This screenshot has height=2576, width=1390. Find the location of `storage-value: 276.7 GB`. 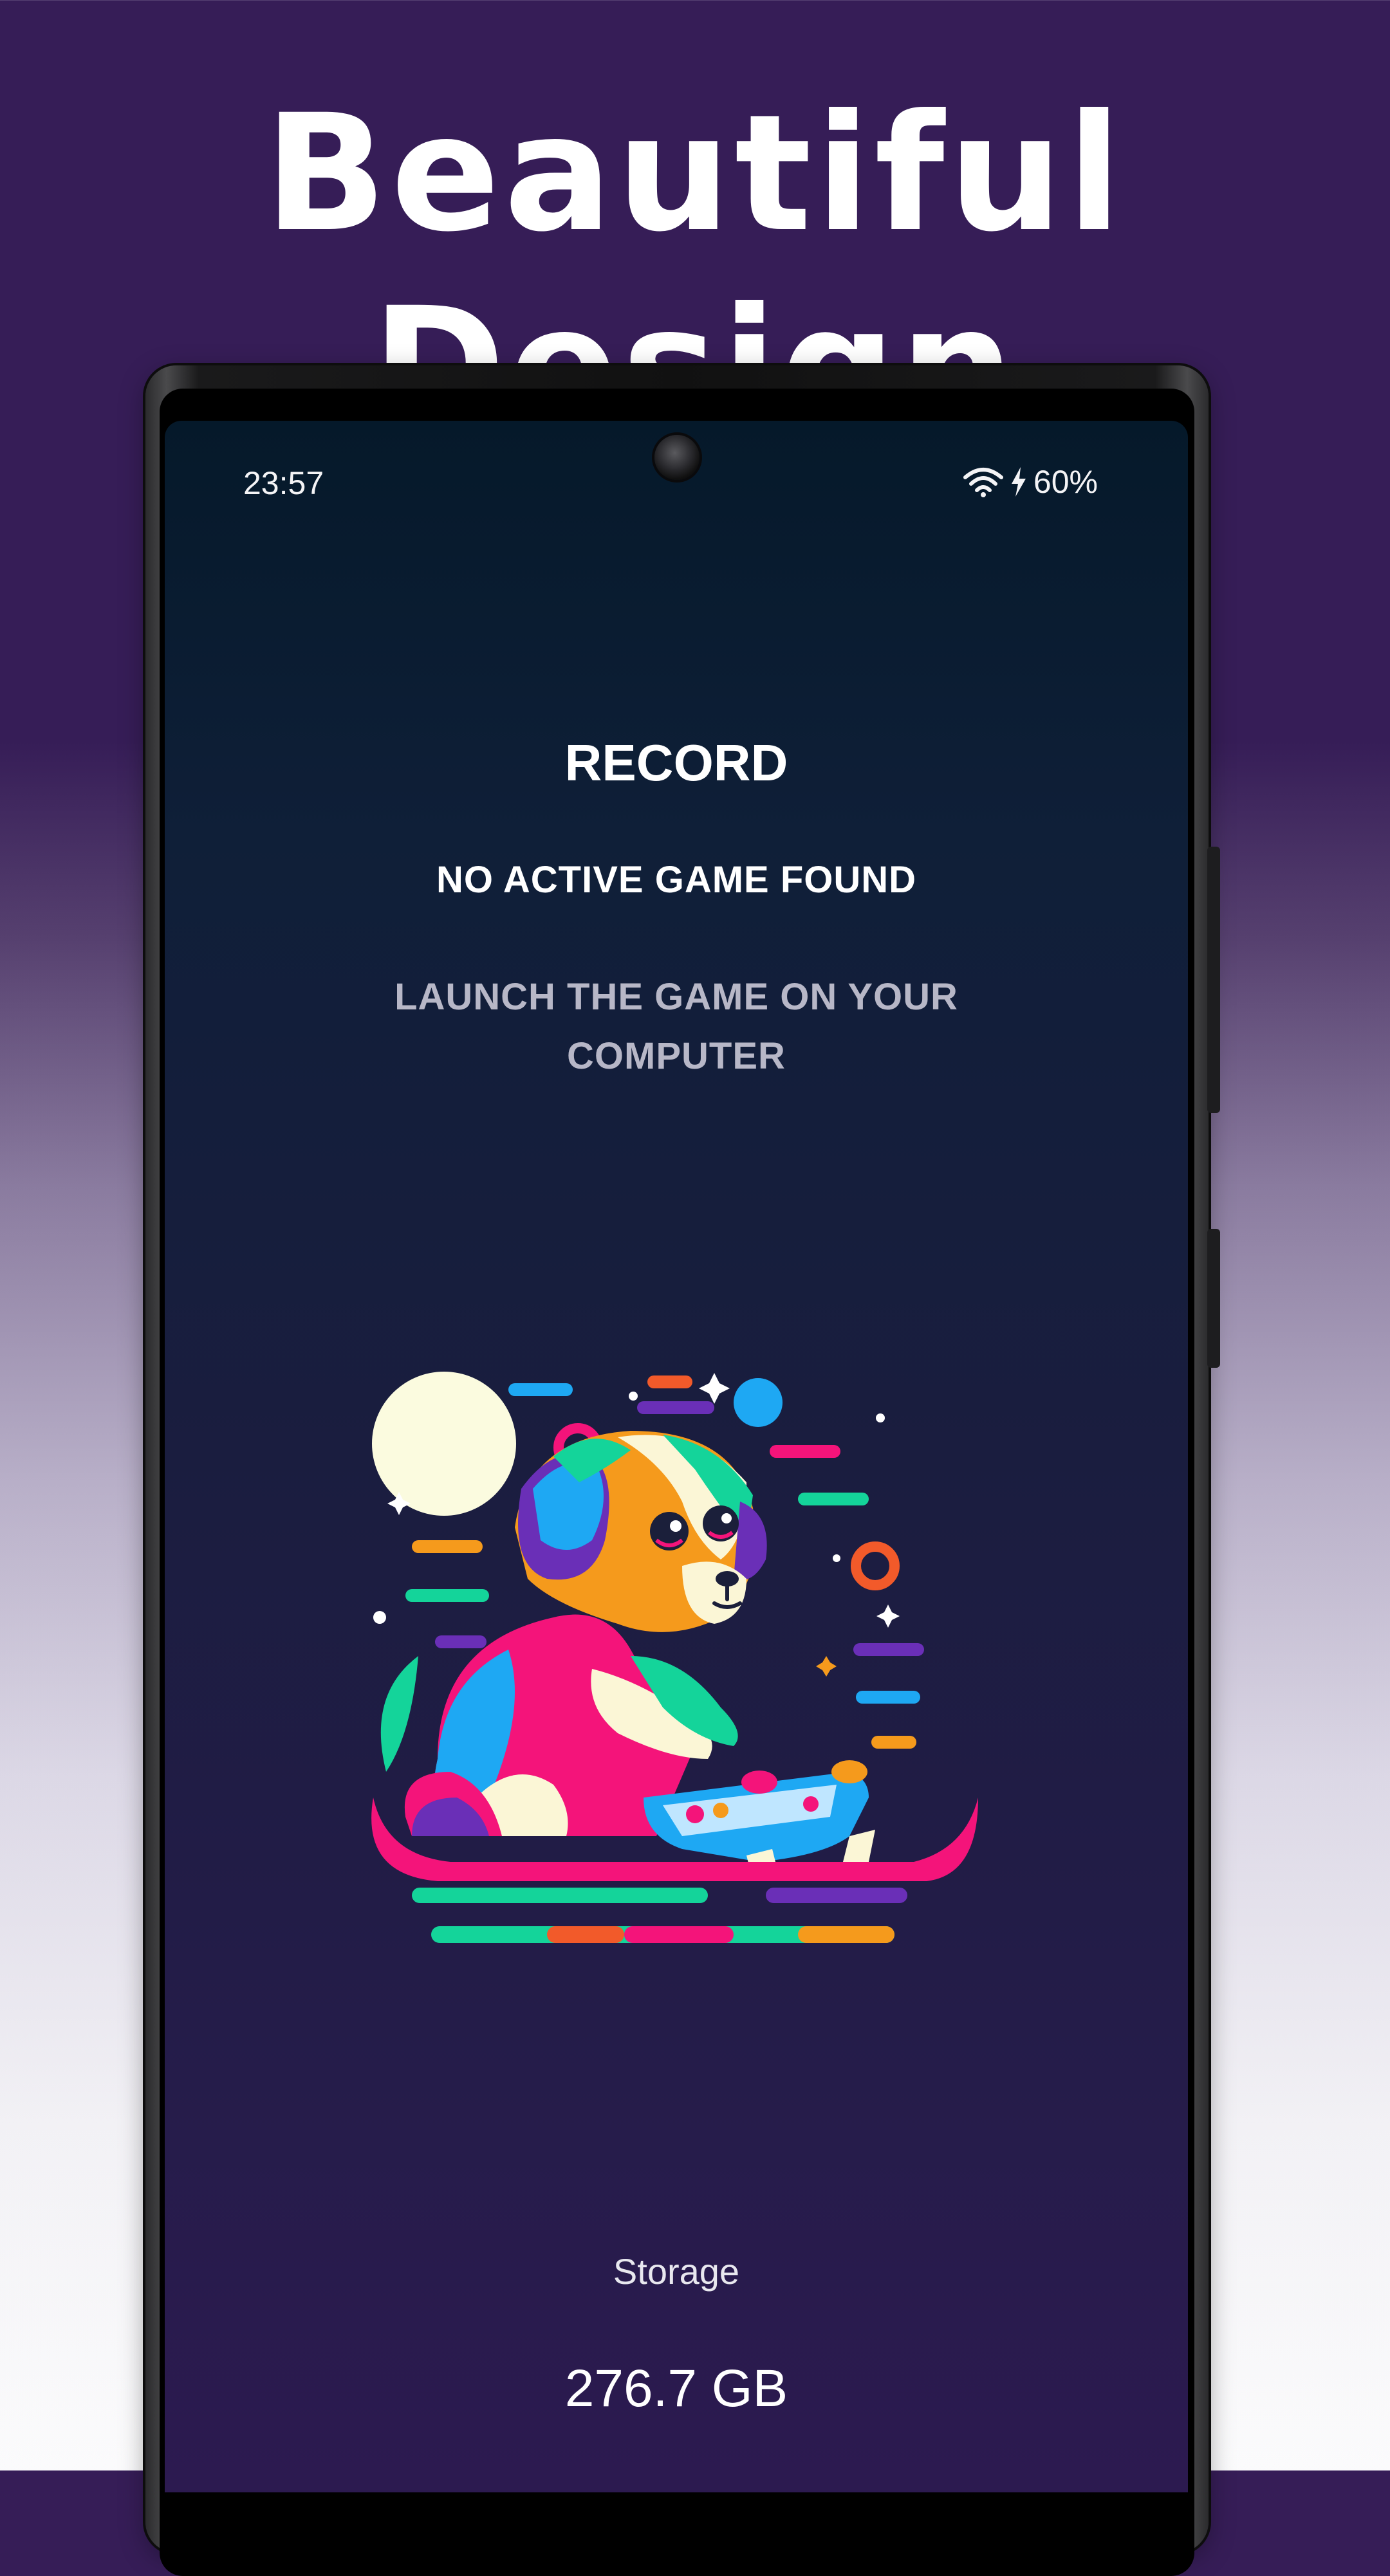

storage-value: 276.7 GB is located at coordinates (676, 2388).